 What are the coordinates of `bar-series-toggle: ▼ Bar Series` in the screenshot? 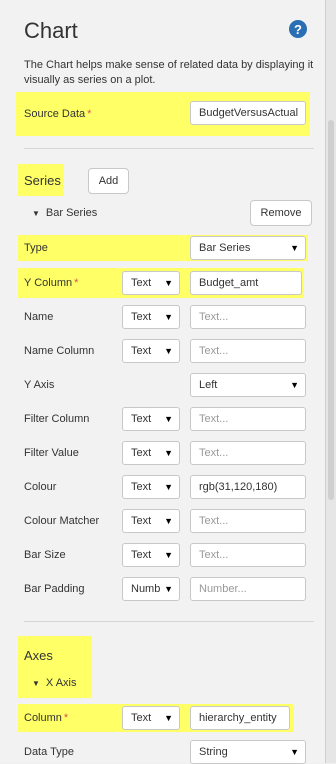 It's located at (64, 213).